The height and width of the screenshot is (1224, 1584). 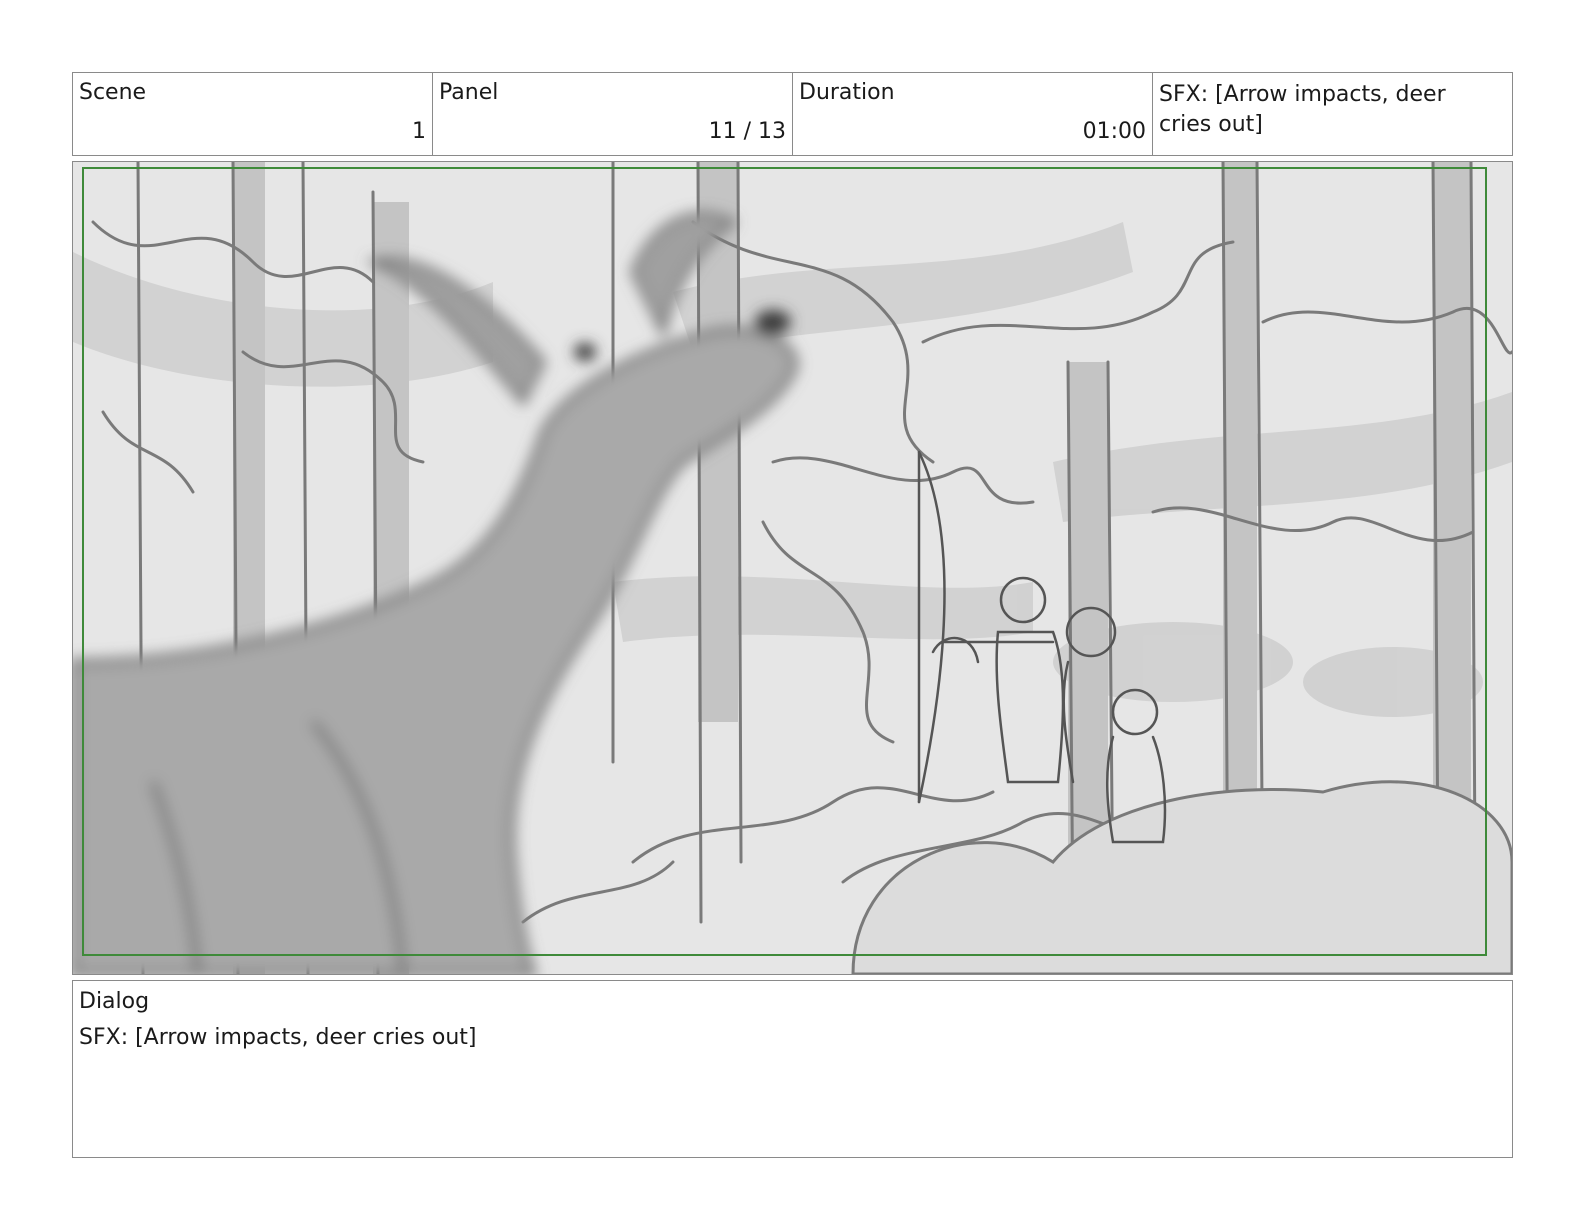 I want to click on dialog-label: Dialog, so click(x=114, y=1001).